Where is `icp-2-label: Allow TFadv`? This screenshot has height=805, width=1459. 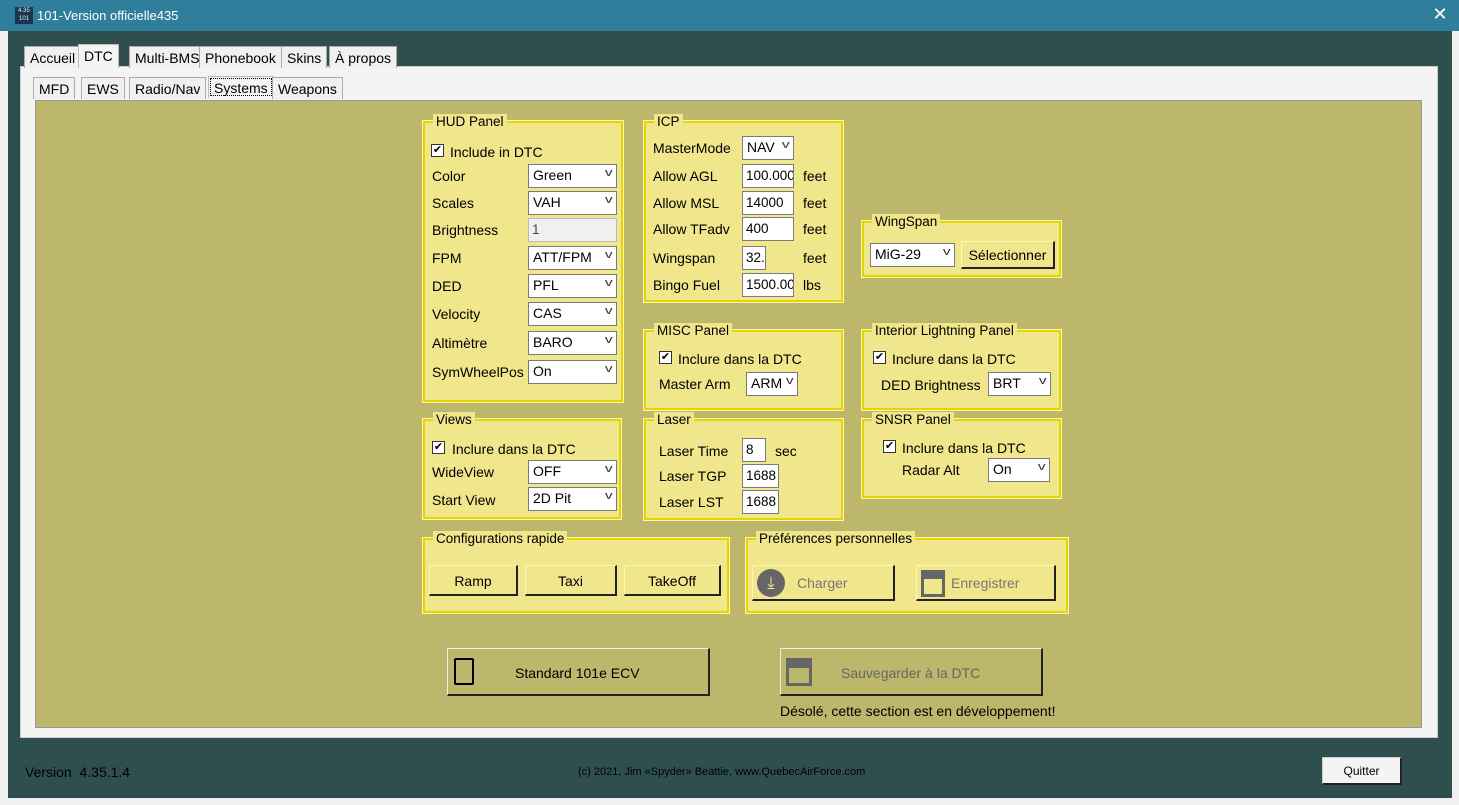 icp-2-label: Allow TFadv is located at coordinates (691, 229).